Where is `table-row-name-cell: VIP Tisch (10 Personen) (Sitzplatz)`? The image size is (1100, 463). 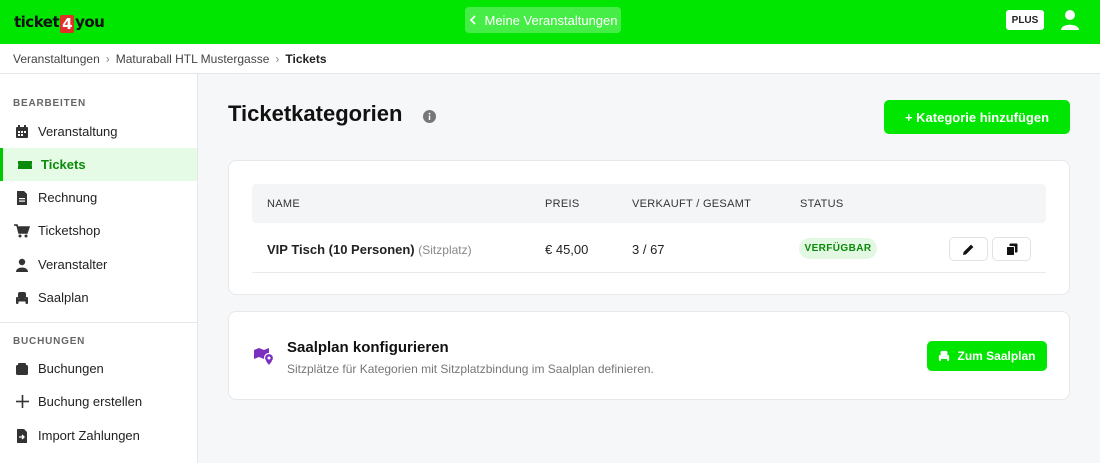
table-row-name-cell: VIP Tisch (10 Personen) (Sitzplatz) is located at coordinates (369, 249).